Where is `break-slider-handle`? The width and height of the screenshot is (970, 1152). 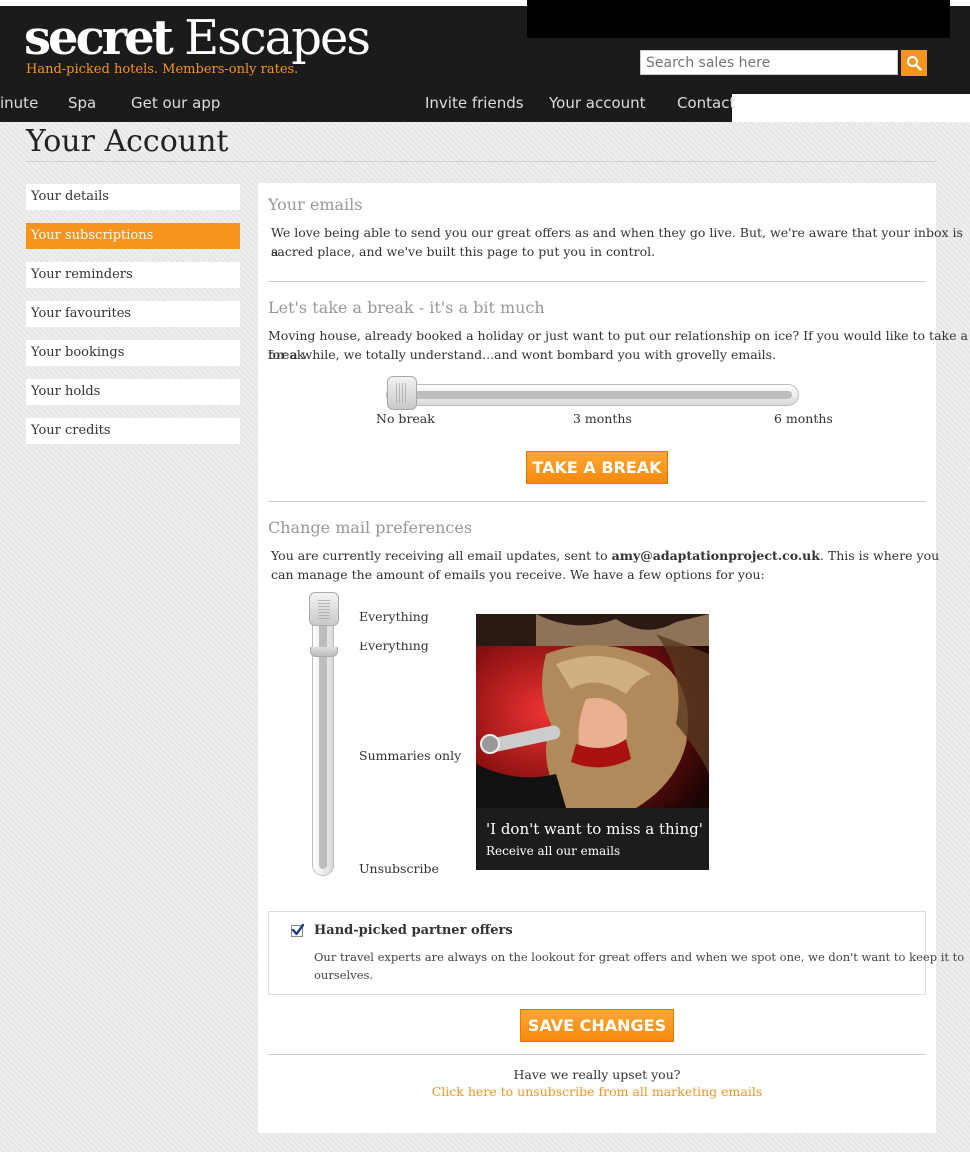
break-slider-handle is located at coordinates (402, 393).